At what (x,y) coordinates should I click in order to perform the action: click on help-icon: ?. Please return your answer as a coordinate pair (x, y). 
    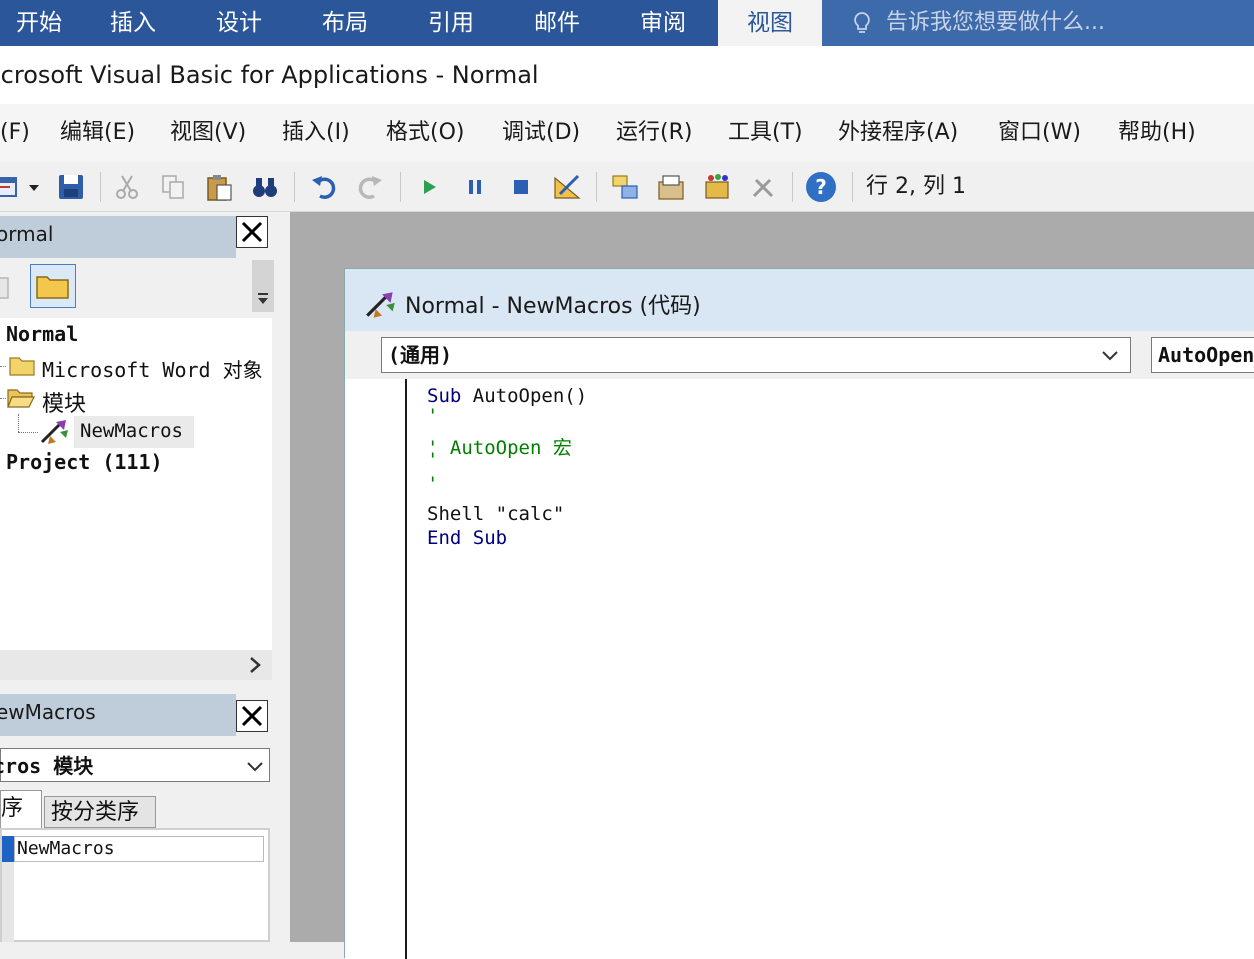
    Looking at the image, I should click on (821, 187).